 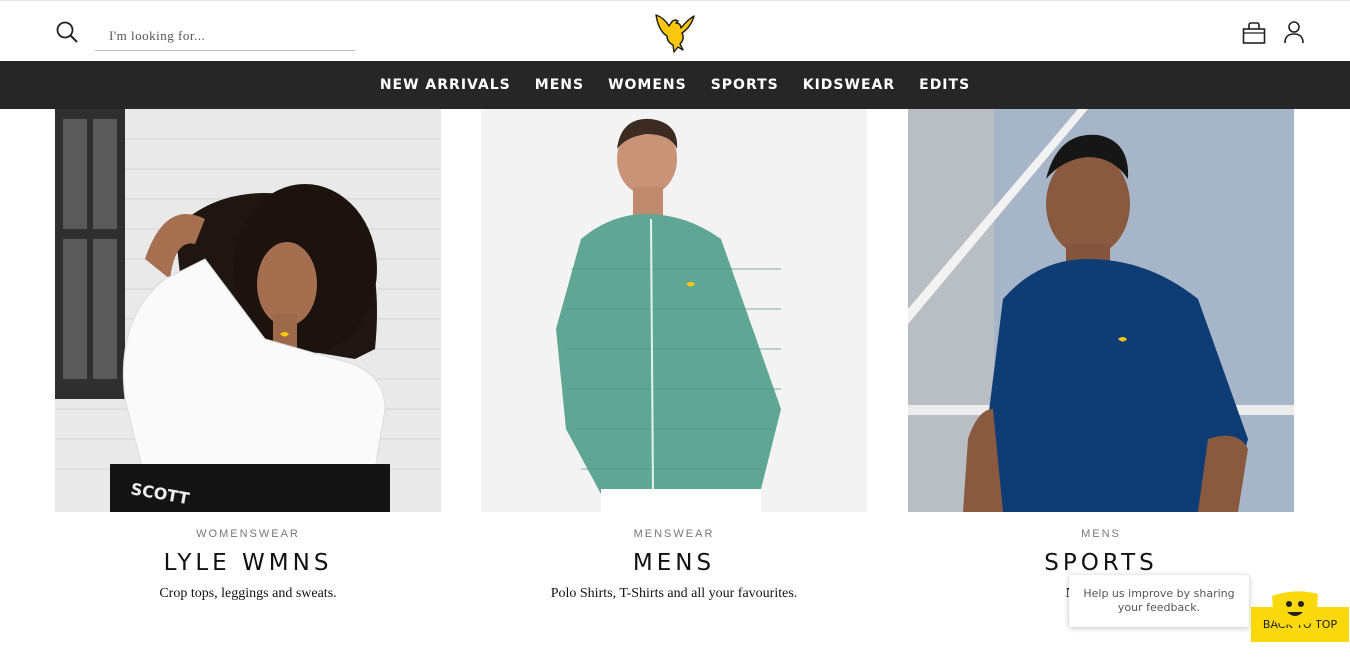 I want to click on top-header, so click(x=675, y=31).